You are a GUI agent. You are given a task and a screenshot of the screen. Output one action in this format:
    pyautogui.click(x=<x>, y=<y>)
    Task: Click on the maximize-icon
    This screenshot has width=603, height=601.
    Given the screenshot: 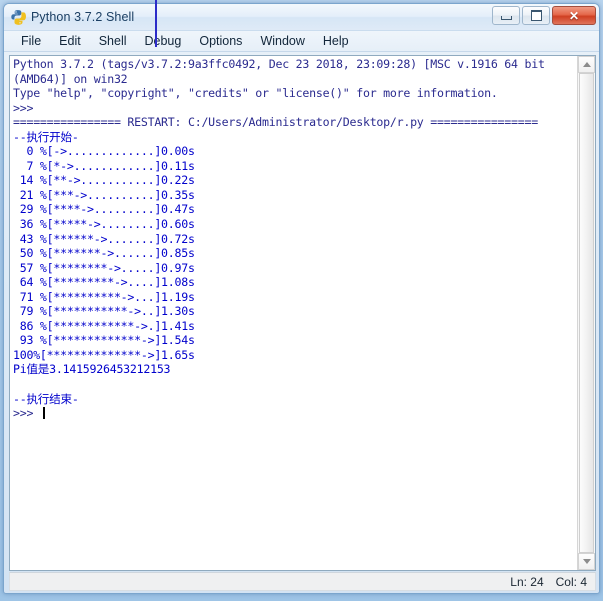 What is the action you would take?
    pyautogui.click(x=536, y=15)
    